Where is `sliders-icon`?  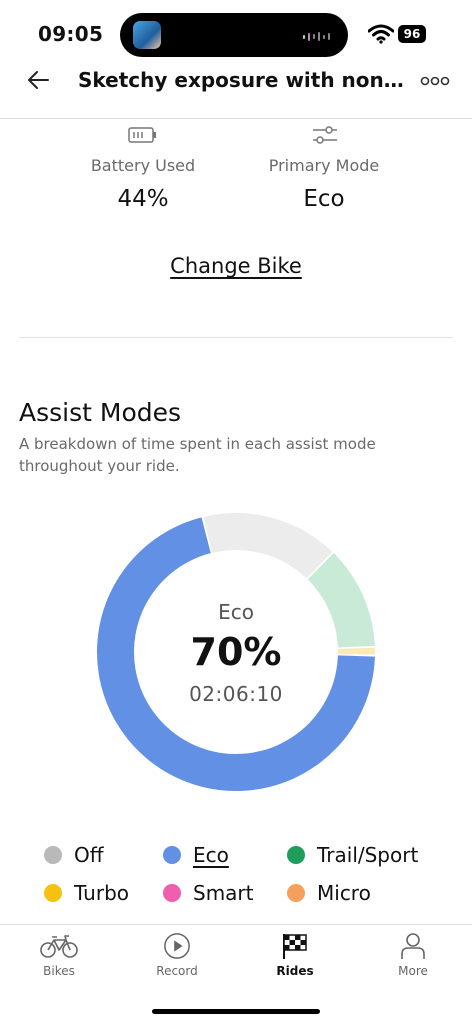 sliders-icon is located at coordinates (325, 135).